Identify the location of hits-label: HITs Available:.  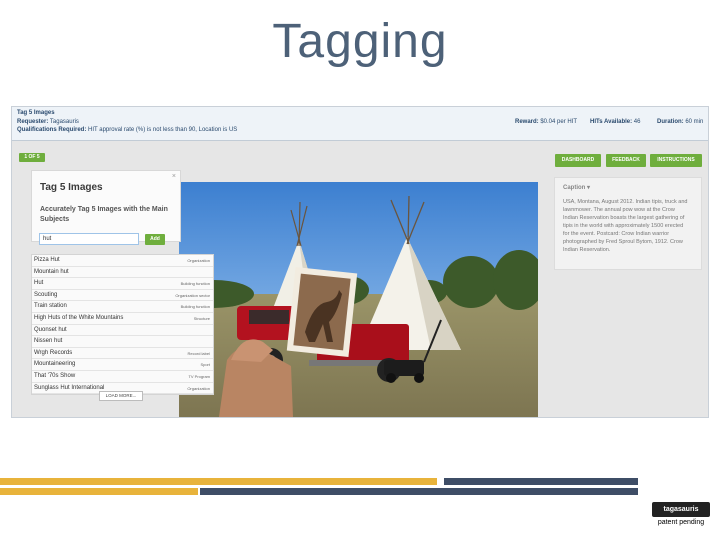
(611, 122).